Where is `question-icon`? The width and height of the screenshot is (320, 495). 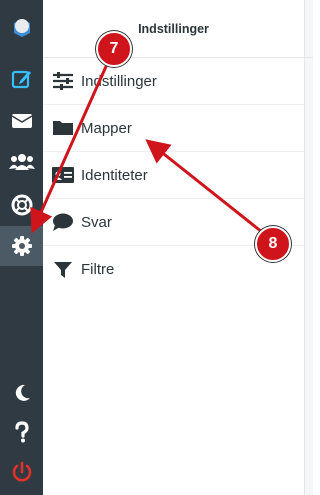 question-icon is located at coordinates (21, 432).